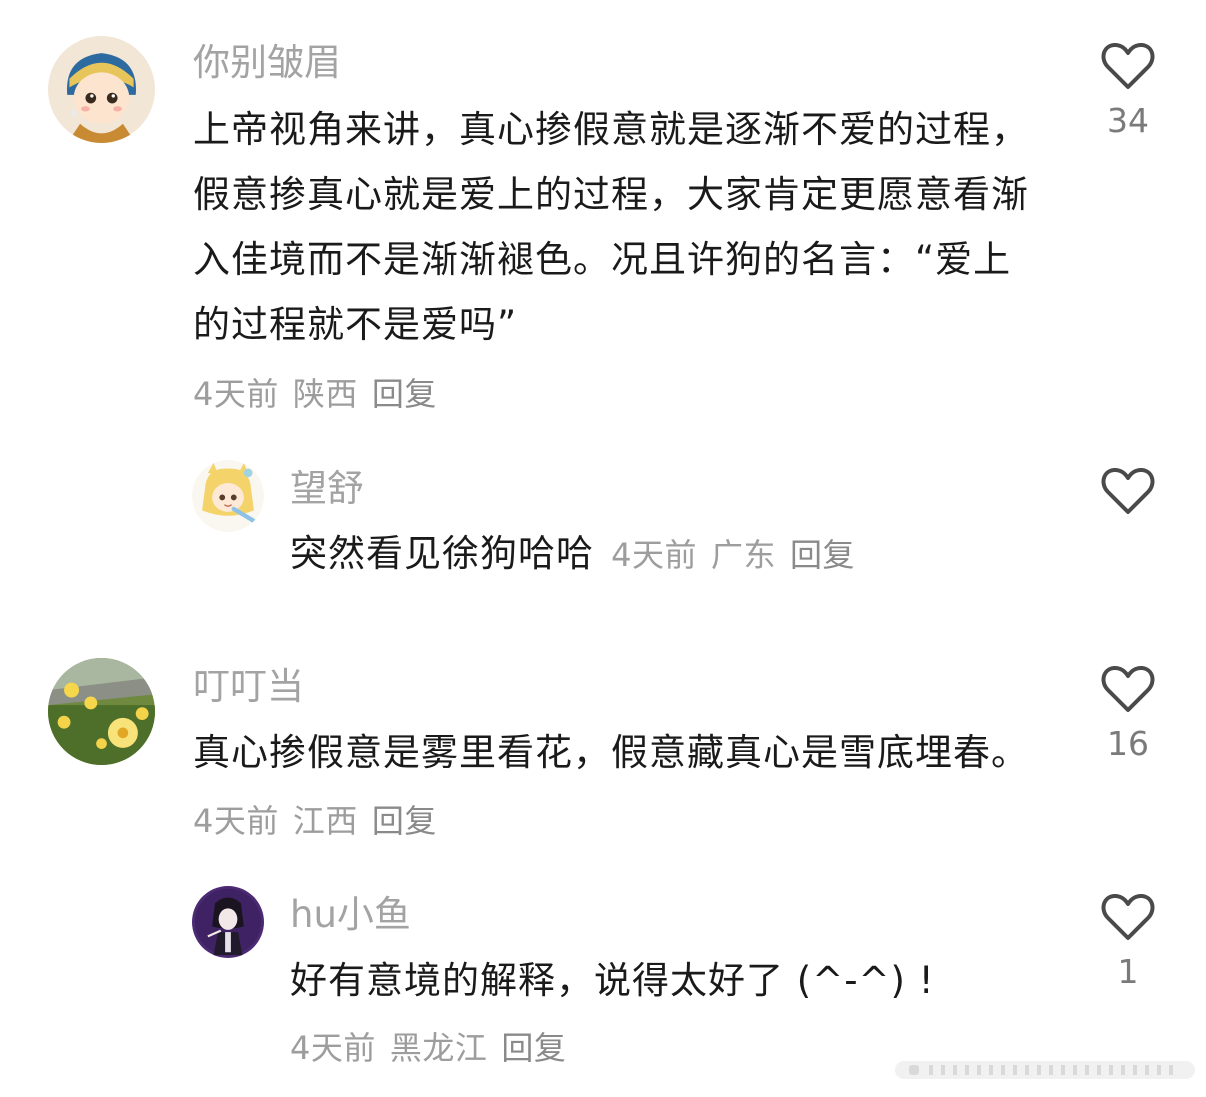  I want to click on comment-location: 江西, so click(325, 821).